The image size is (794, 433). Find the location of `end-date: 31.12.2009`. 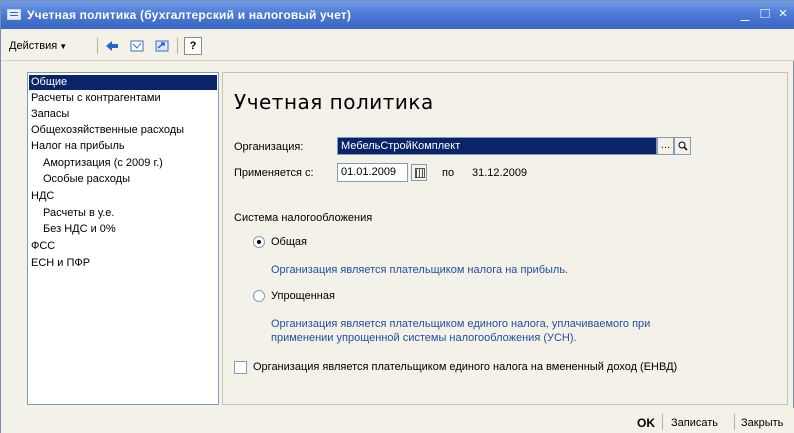

end-date: 31.12.2009 is located at coordinates (500, 173).